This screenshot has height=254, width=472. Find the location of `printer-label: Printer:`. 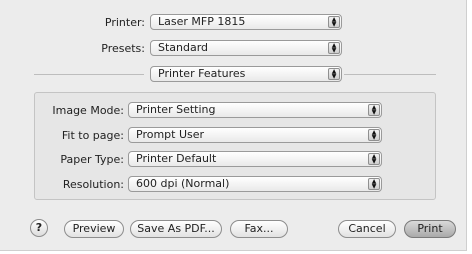

printer-label: Printer: is located at coordinates (124, 22).